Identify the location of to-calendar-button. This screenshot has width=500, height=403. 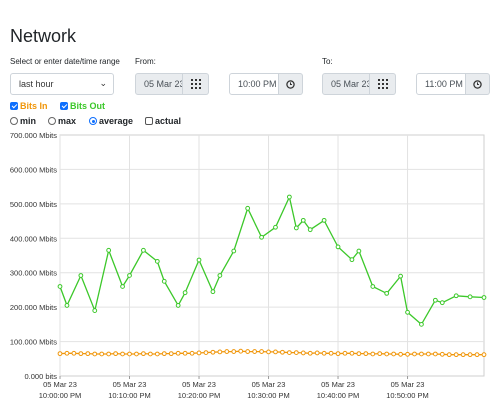
(383, 84).